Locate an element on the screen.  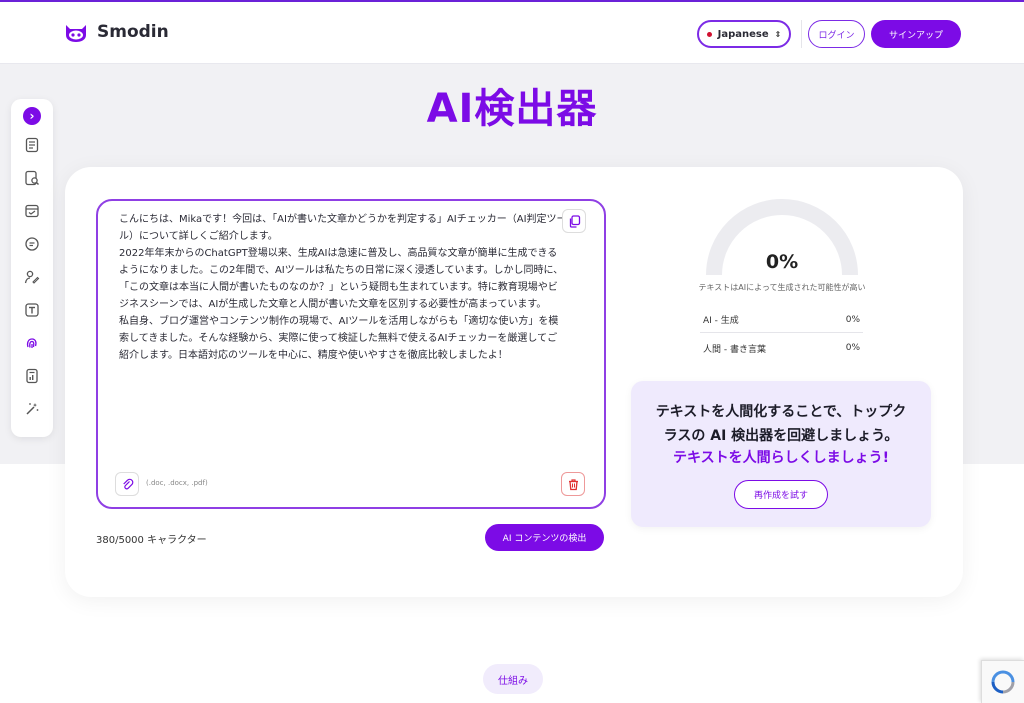
sidebar-item-search-document is located at coordinates (32, 178).